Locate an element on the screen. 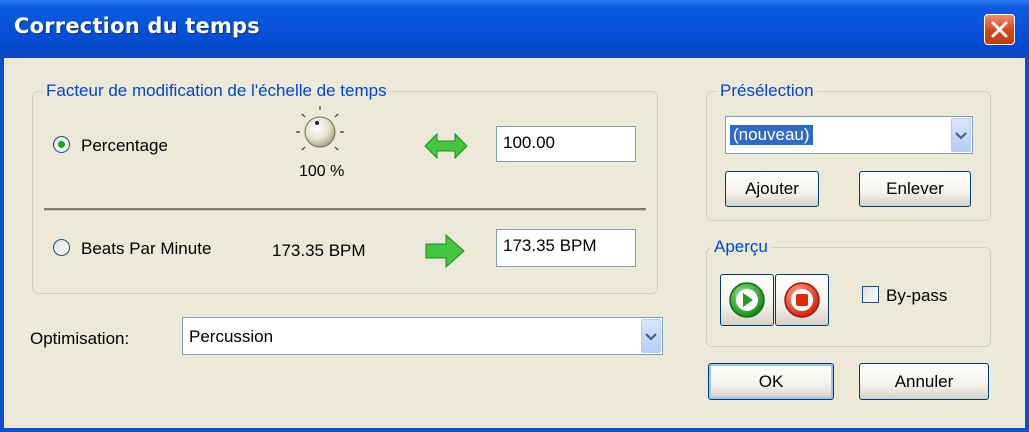 This screenshot has height=432, width=1029. optimisation-value: Percussion is located at coordinates (231, 336).